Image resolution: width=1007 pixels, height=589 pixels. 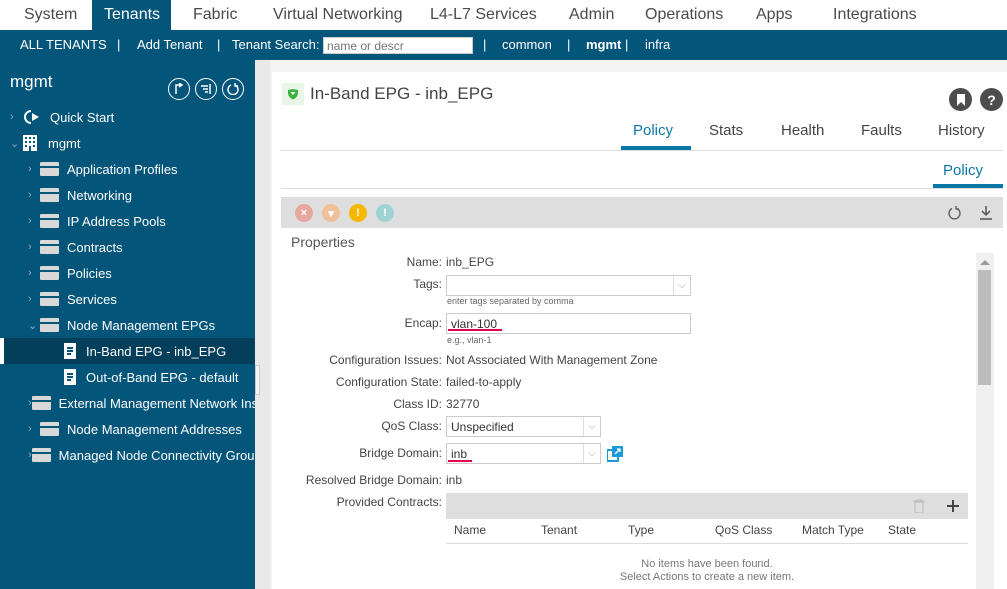 What do you see at coordinates (881, 130) in the screenshot?
I see `tab-faults: Faults` at bounding box center [881, 130].